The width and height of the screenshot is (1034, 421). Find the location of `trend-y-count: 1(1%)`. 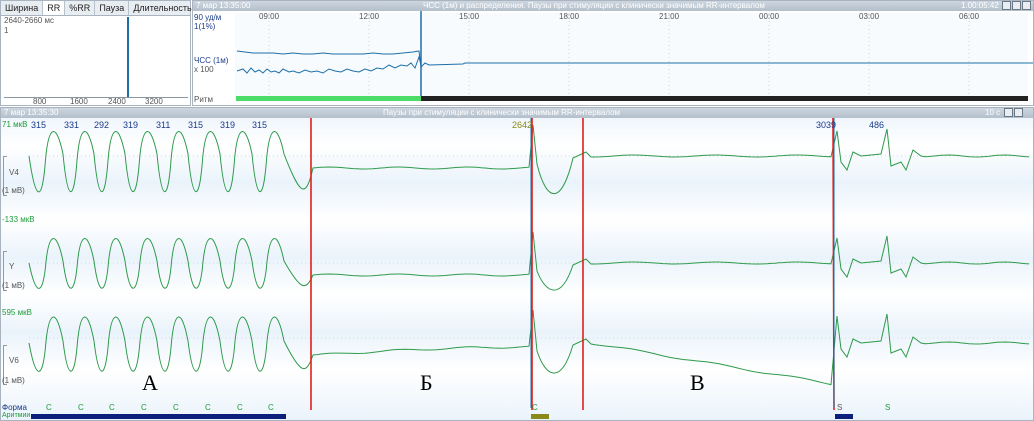

trend-y-count: 1(1%) is located at coordinates (205, 26).